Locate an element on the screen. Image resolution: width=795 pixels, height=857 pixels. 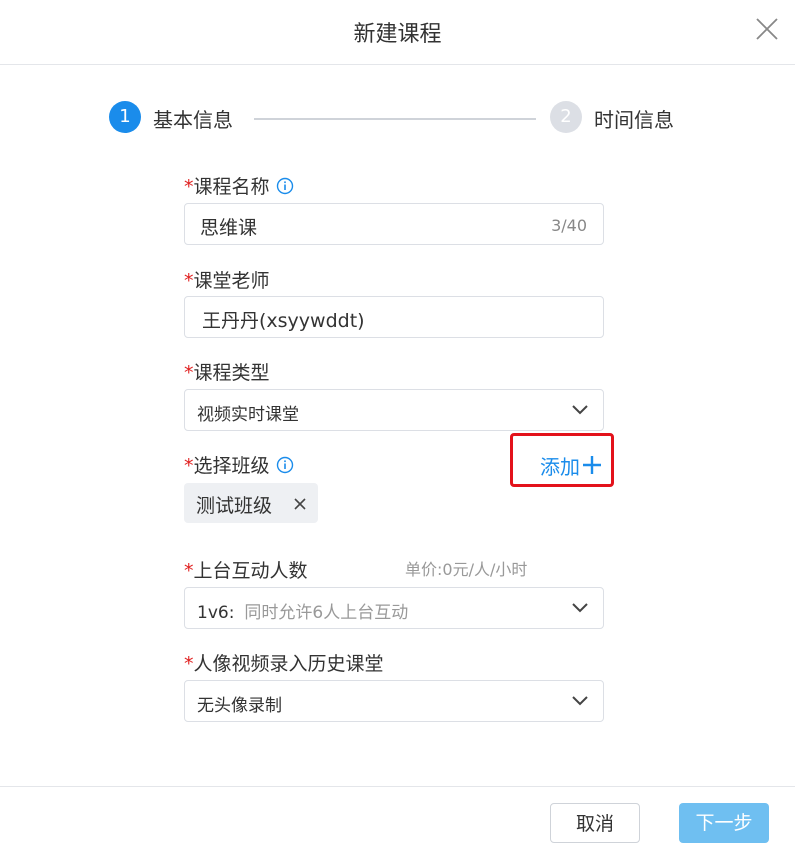
course-type-label-text: 课程类型 is located at coordinates (231, 373).